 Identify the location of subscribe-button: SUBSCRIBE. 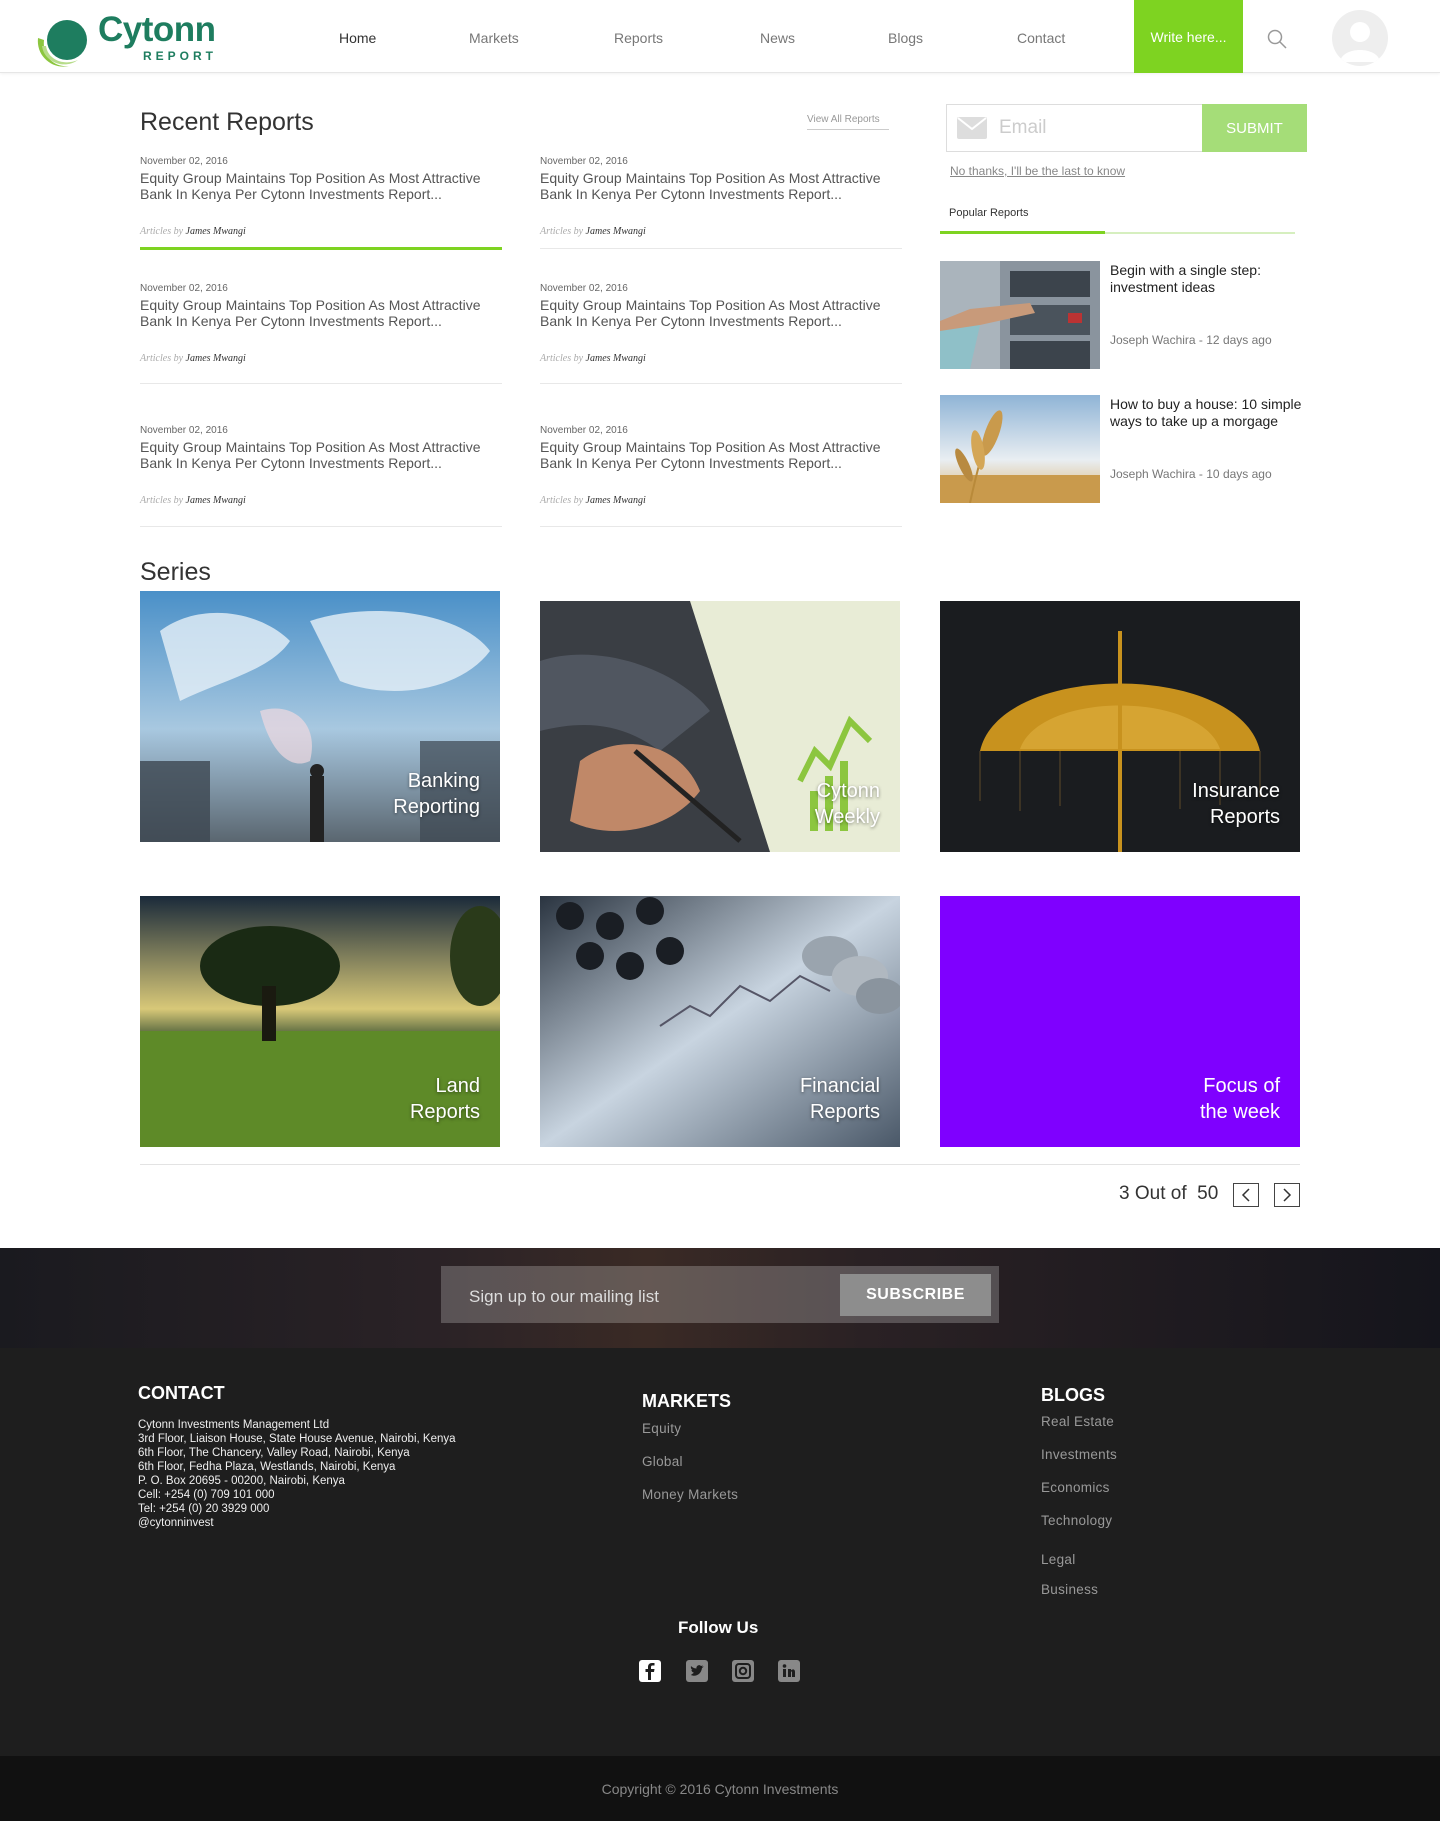
(915, 1295).